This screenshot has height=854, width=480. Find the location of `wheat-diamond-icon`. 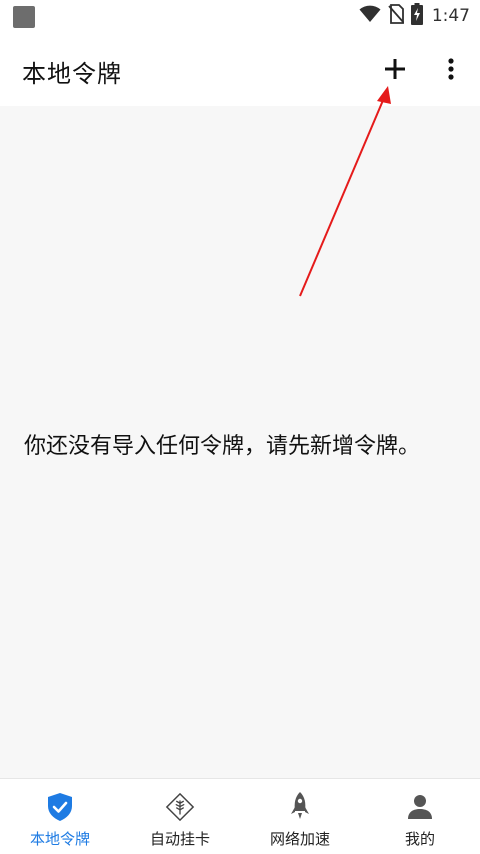

wheat-diamond-icon is located at coordinates (180, 807).